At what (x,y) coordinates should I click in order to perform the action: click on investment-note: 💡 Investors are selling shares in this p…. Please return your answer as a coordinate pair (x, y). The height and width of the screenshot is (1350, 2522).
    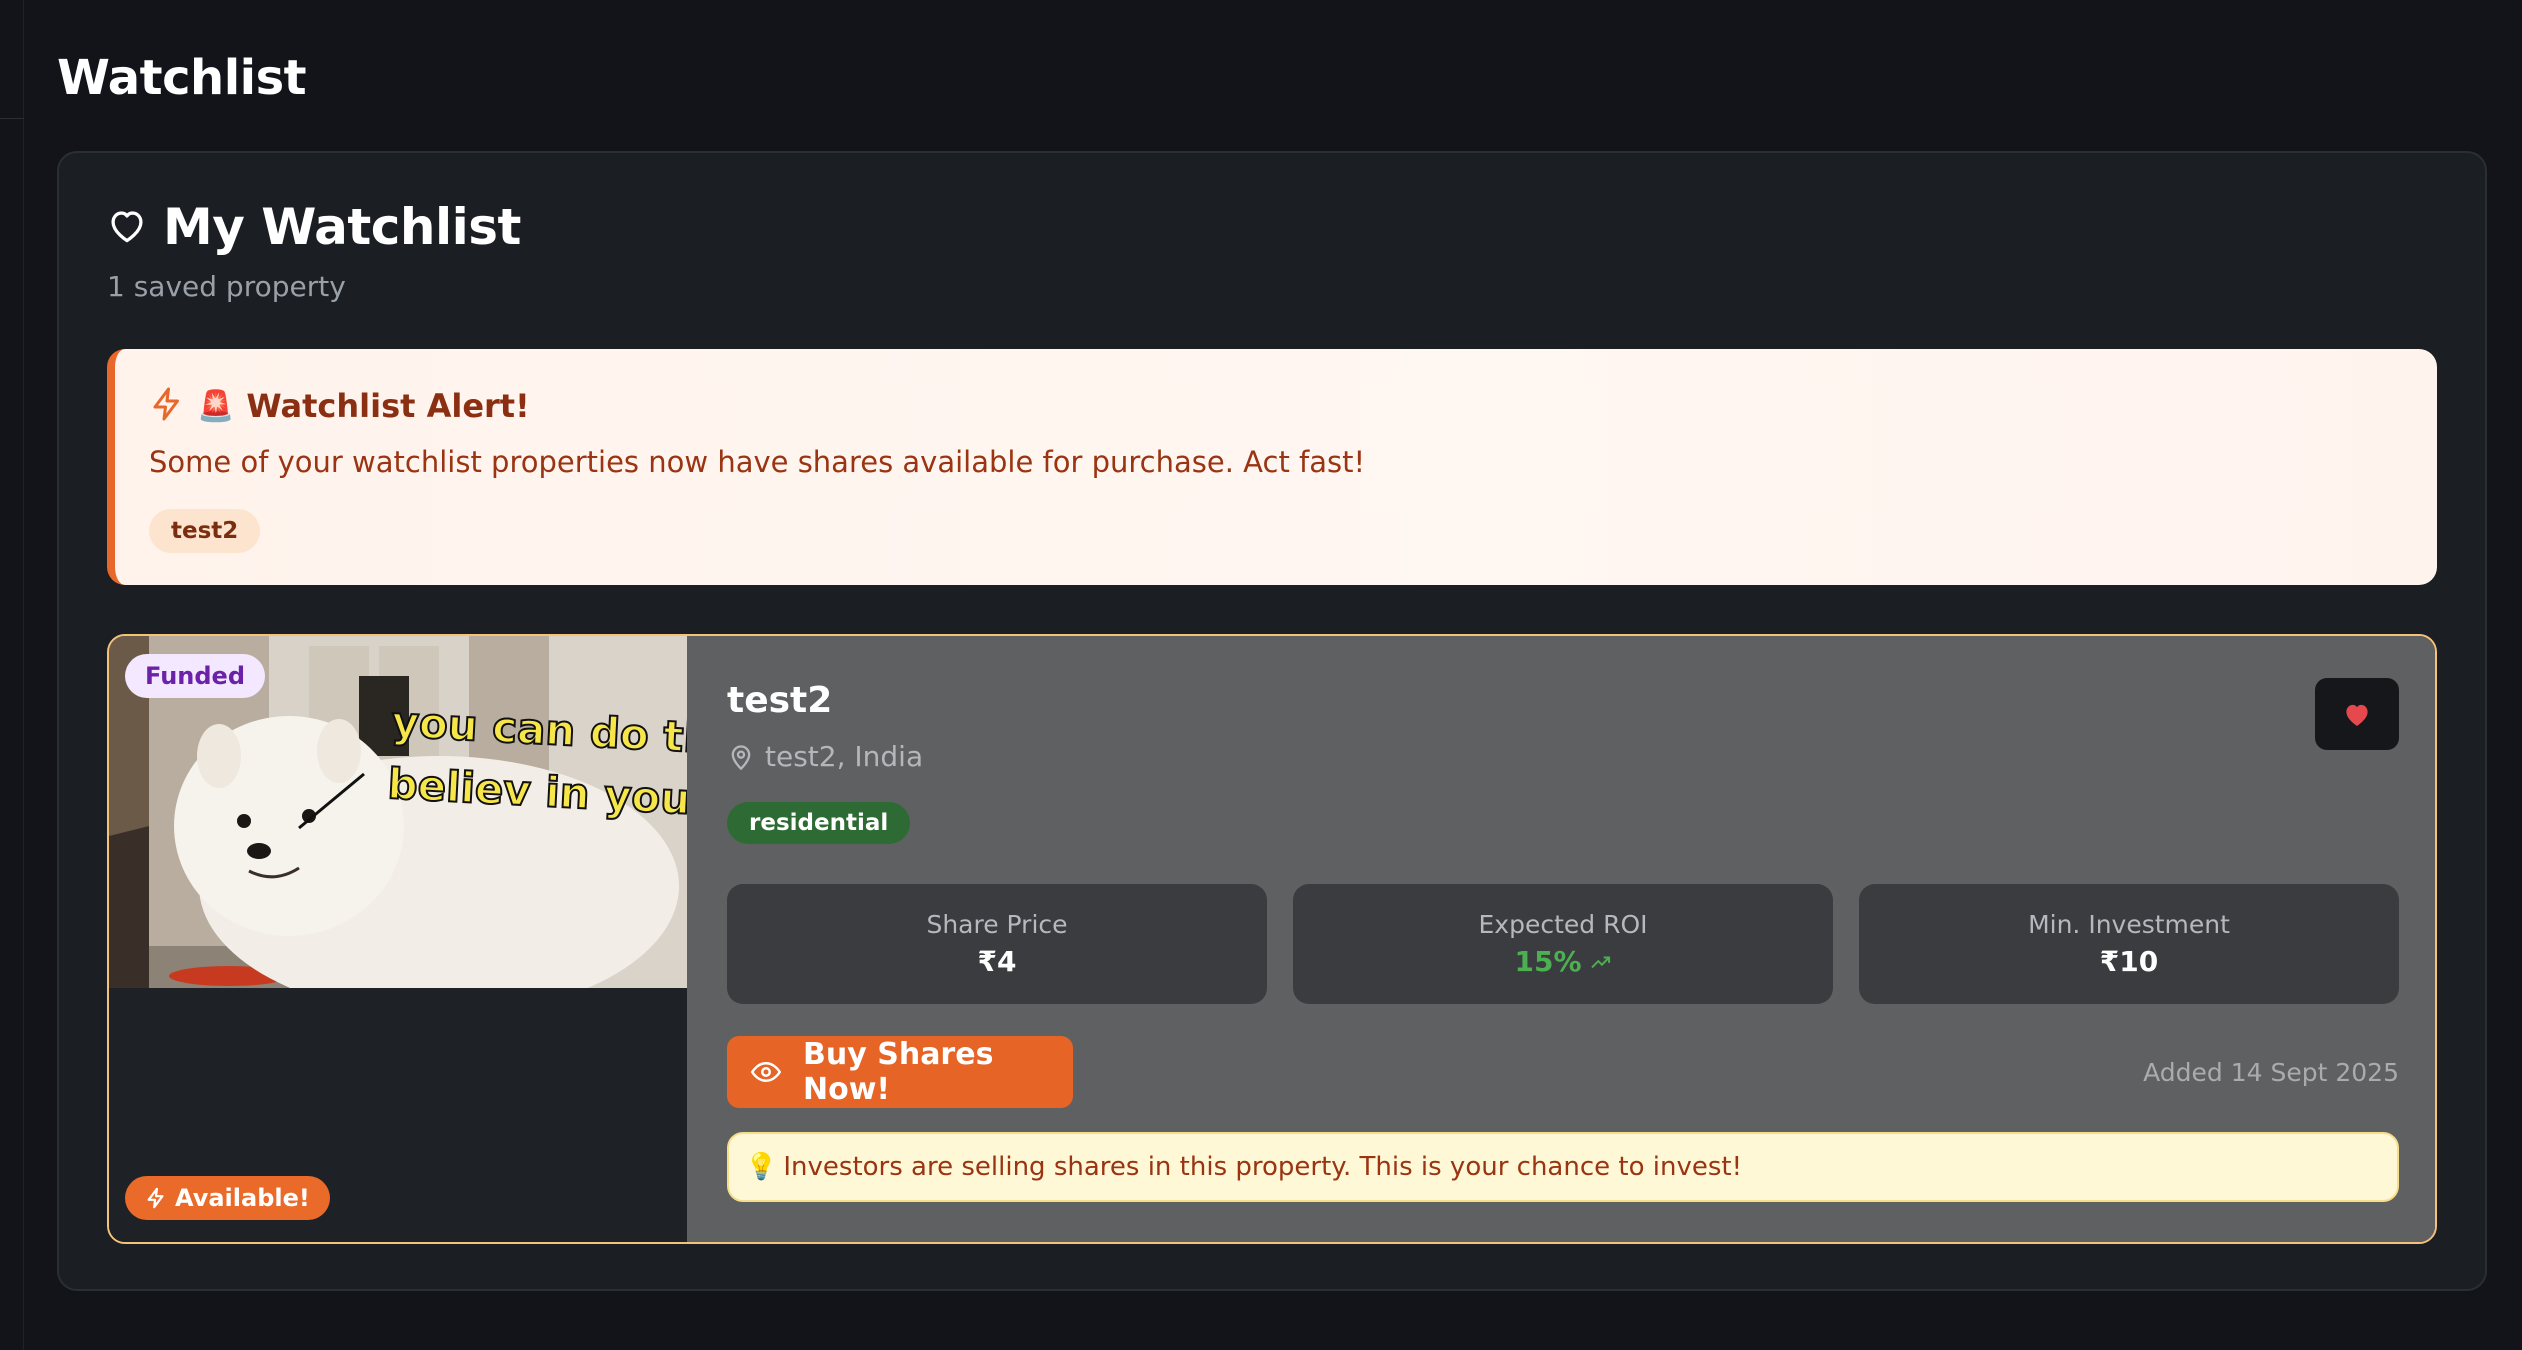
    Looking at the image, I should click on (1563, 1167).